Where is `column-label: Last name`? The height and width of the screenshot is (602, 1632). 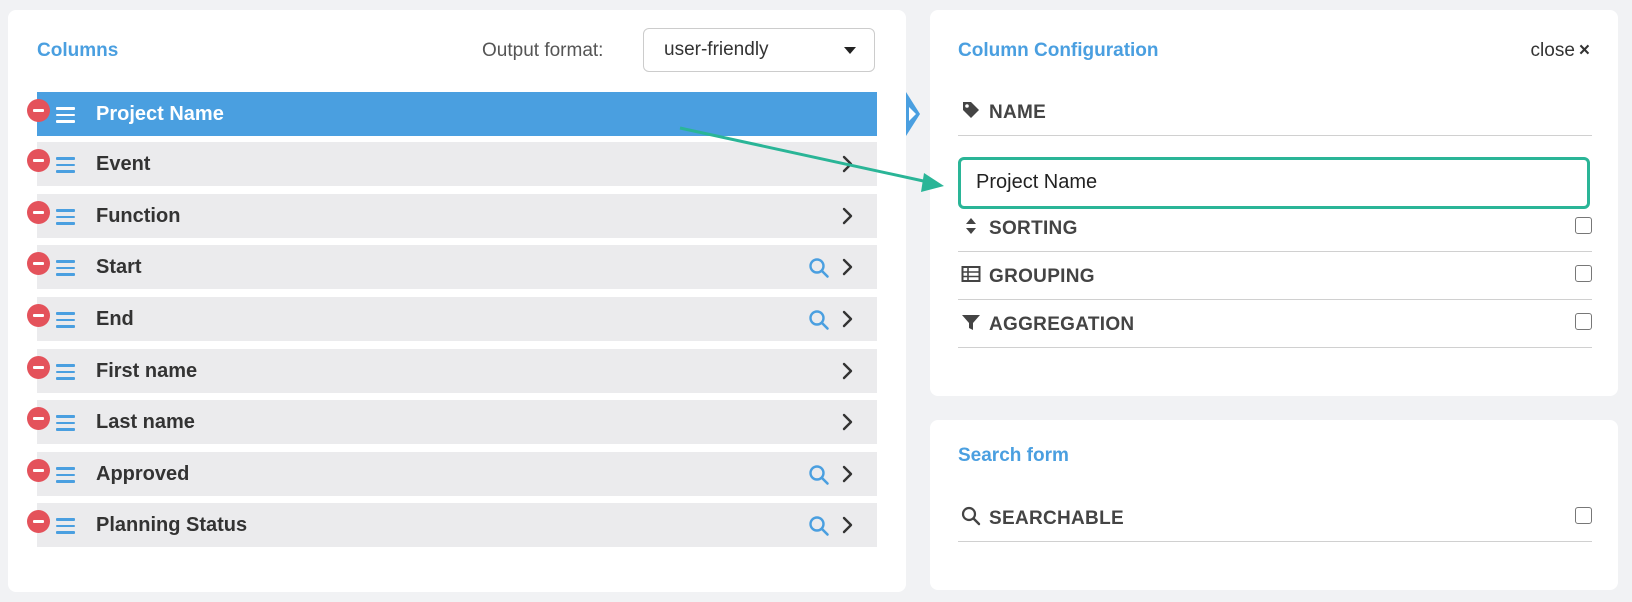
column-label: Last name is located at coordinates (145, 422).